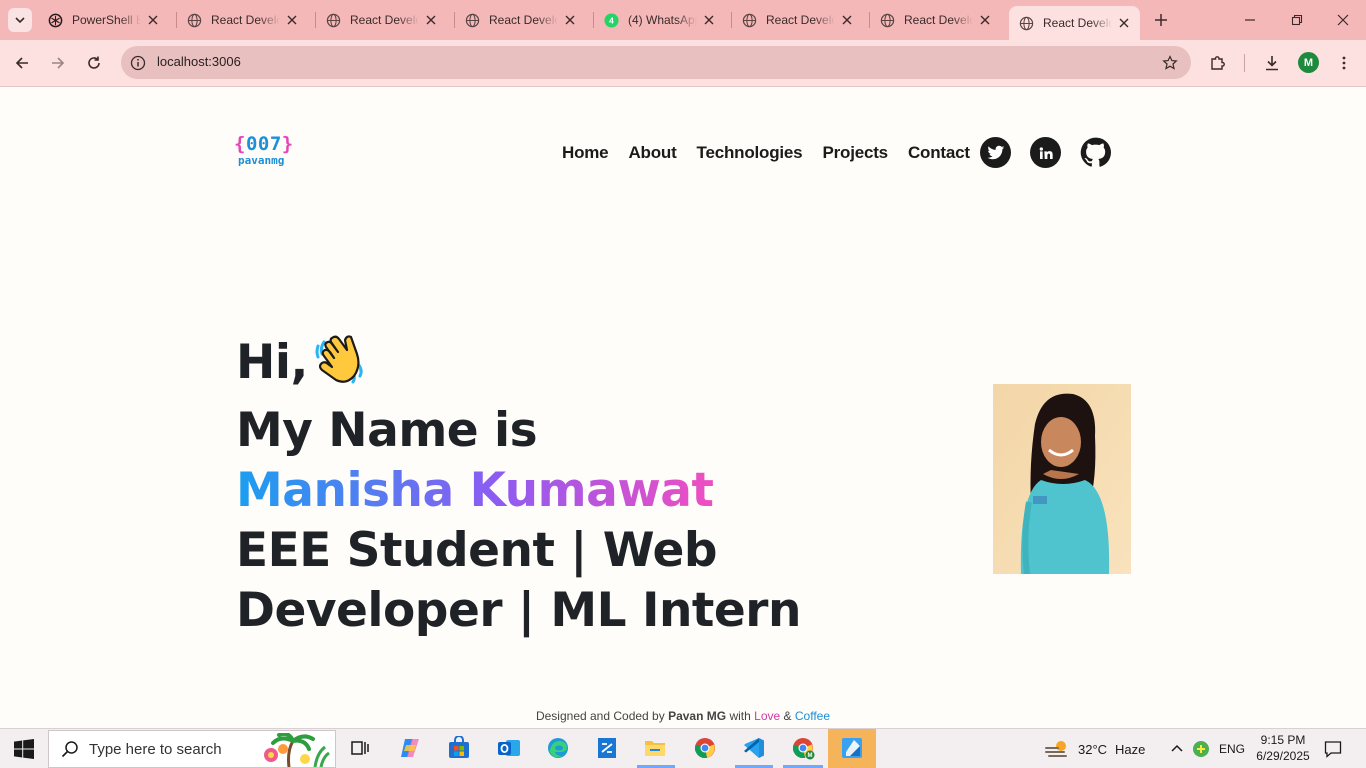 The width and height of the screenshot is (1366, 768). Describe the element at coordinates (518, 366) in the screenshot. I see `hero-greeting: Hi,` at that location.